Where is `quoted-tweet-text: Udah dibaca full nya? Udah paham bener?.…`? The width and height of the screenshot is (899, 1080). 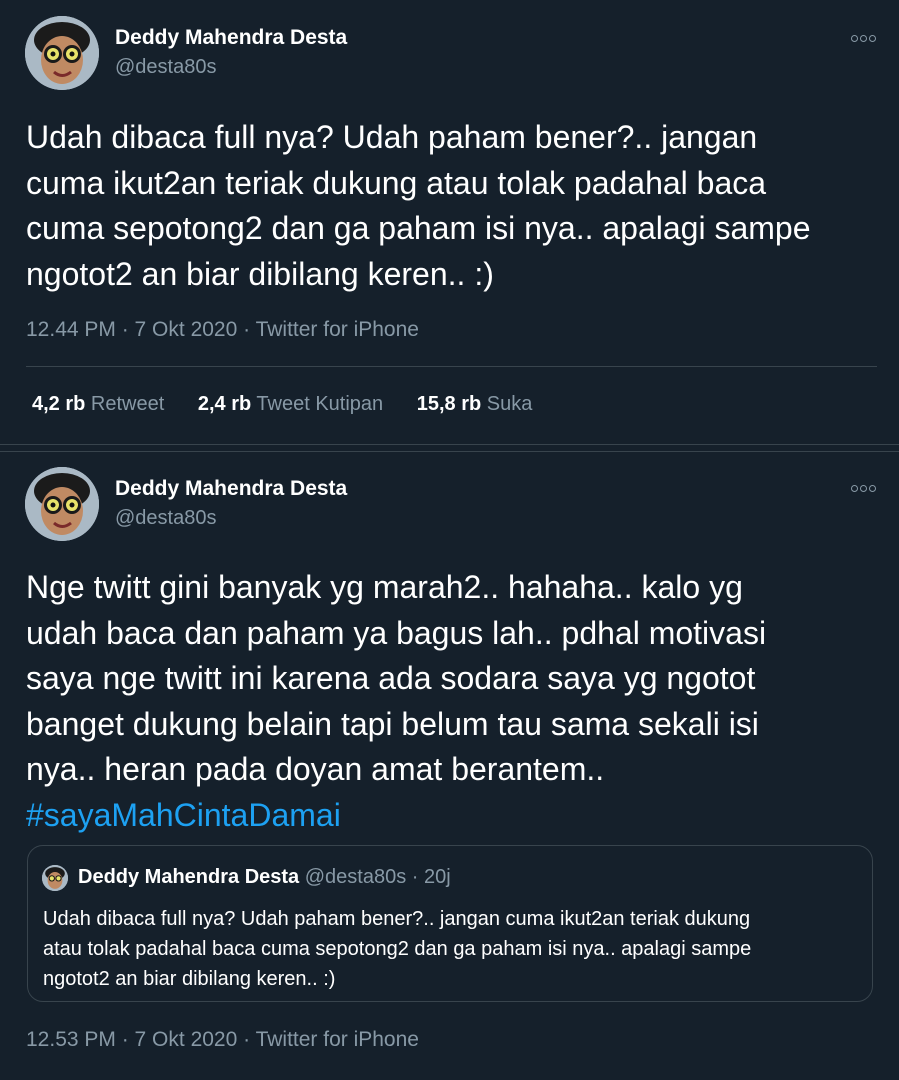
quoted-tweet-text: Udah dibaca full nya? Udah paham bener?.… is located at coordinates (453, 949).